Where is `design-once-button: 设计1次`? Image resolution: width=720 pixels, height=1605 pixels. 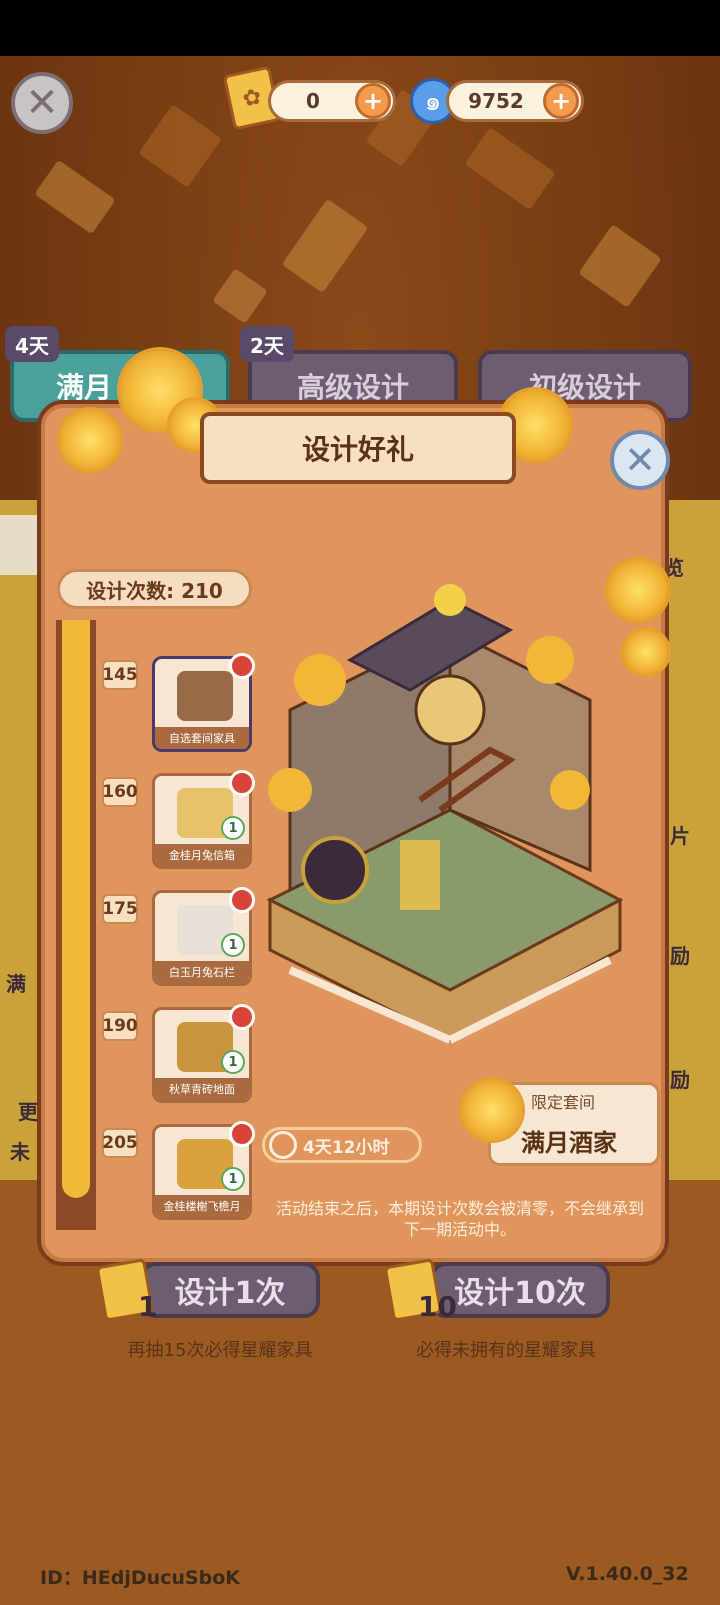 design-once-button: 设计1次 is located at coordinates (230, 1290).